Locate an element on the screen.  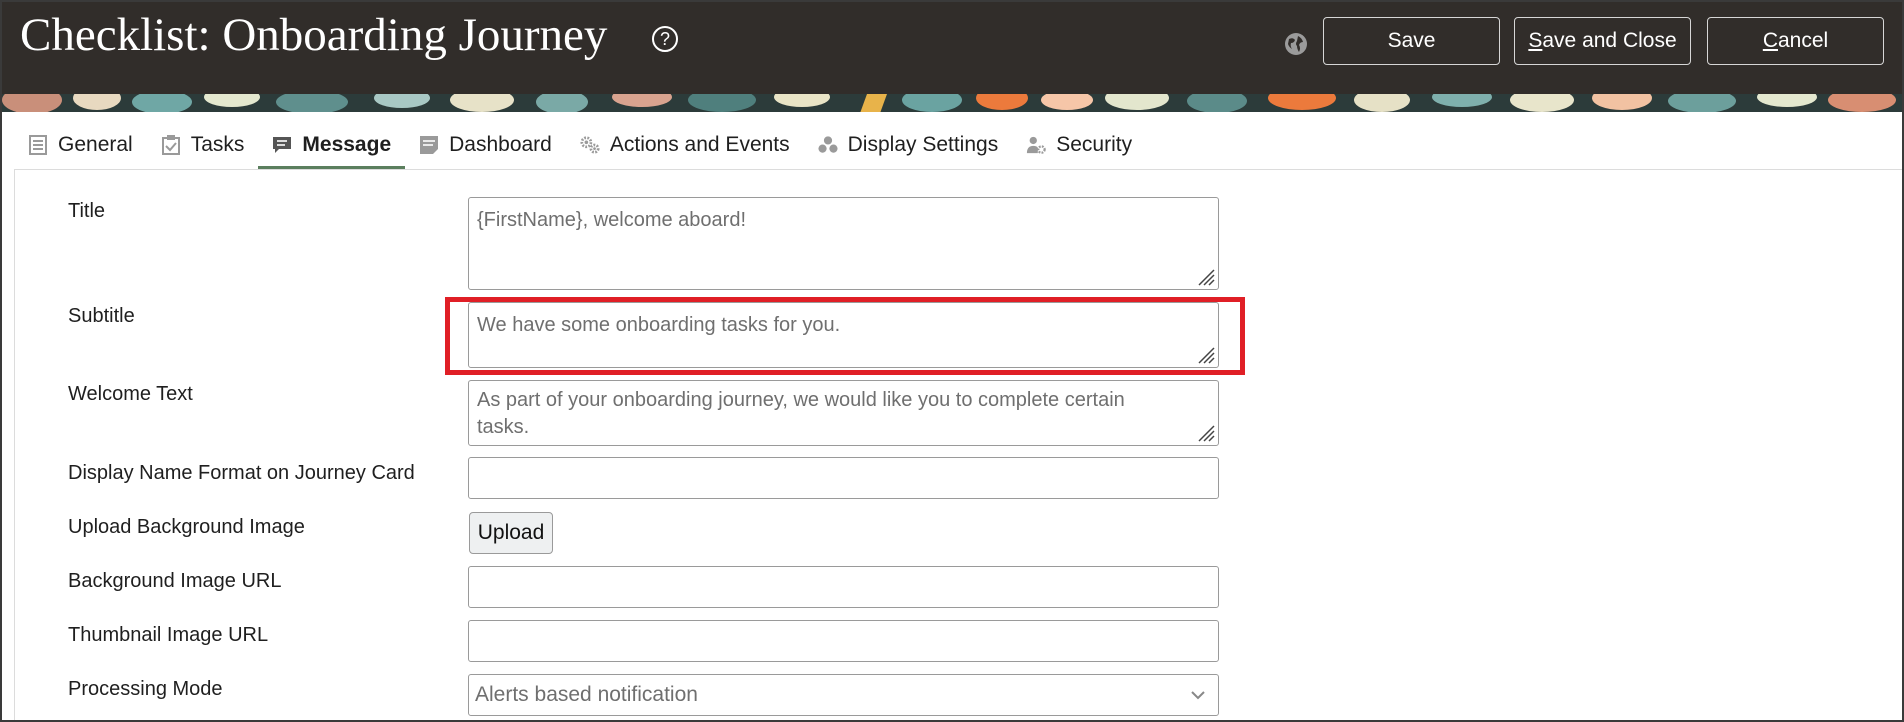
save-and-close-mnemonic: S is located at coordinates (1535, 40).